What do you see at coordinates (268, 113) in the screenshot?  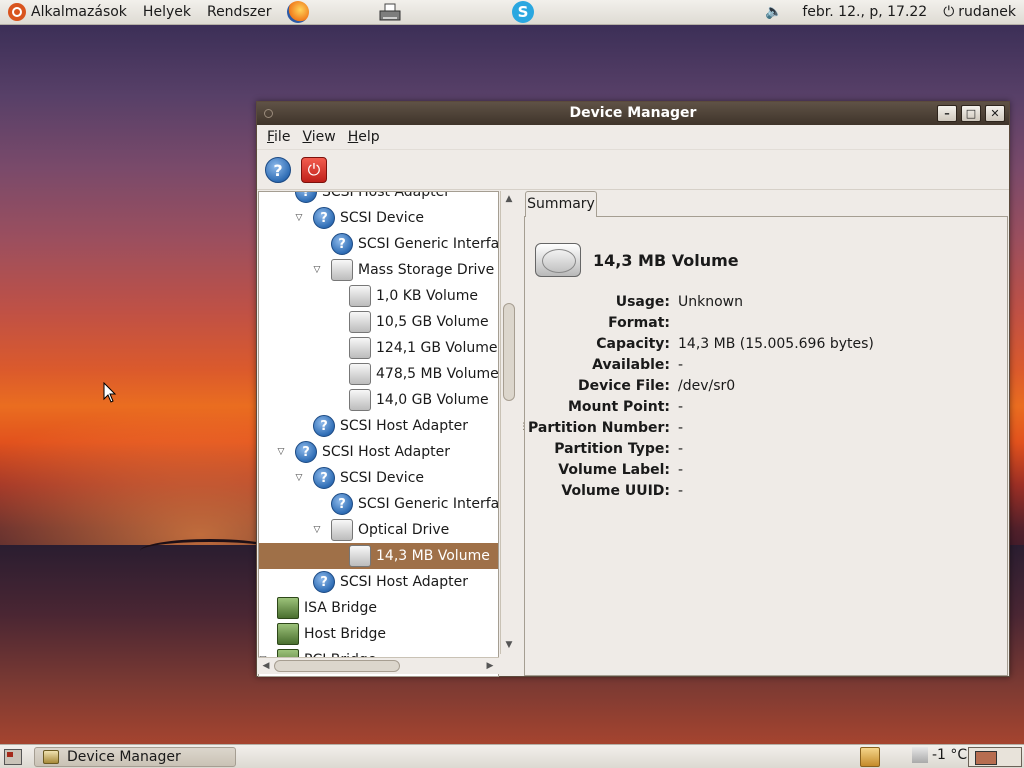 I see `window-menu-icon` at bounding box center [268, 113].